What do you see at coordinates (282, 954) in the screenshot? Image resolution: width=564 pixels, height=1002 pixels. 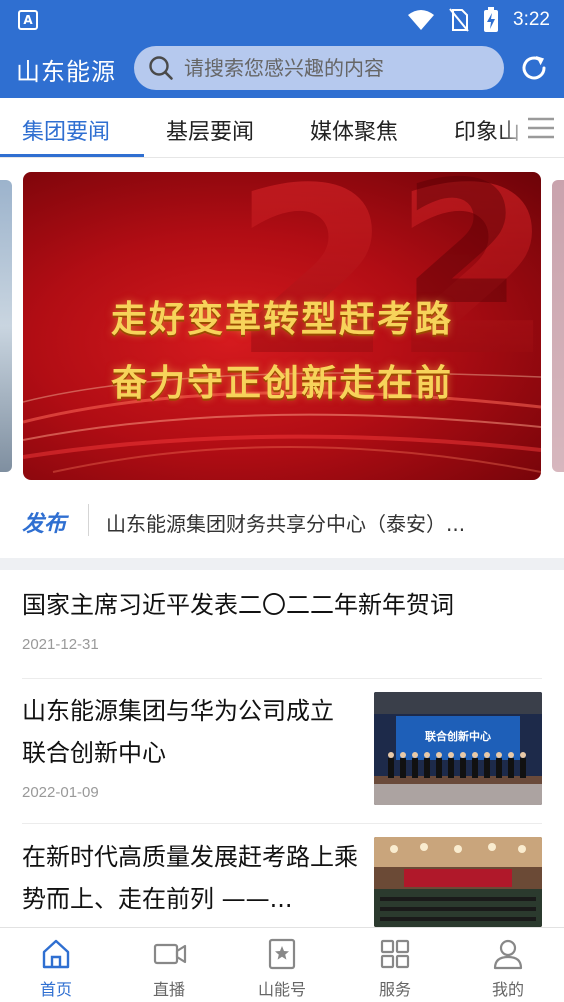 I see `bookmark-star-icon` at bounding box center [282, 954].